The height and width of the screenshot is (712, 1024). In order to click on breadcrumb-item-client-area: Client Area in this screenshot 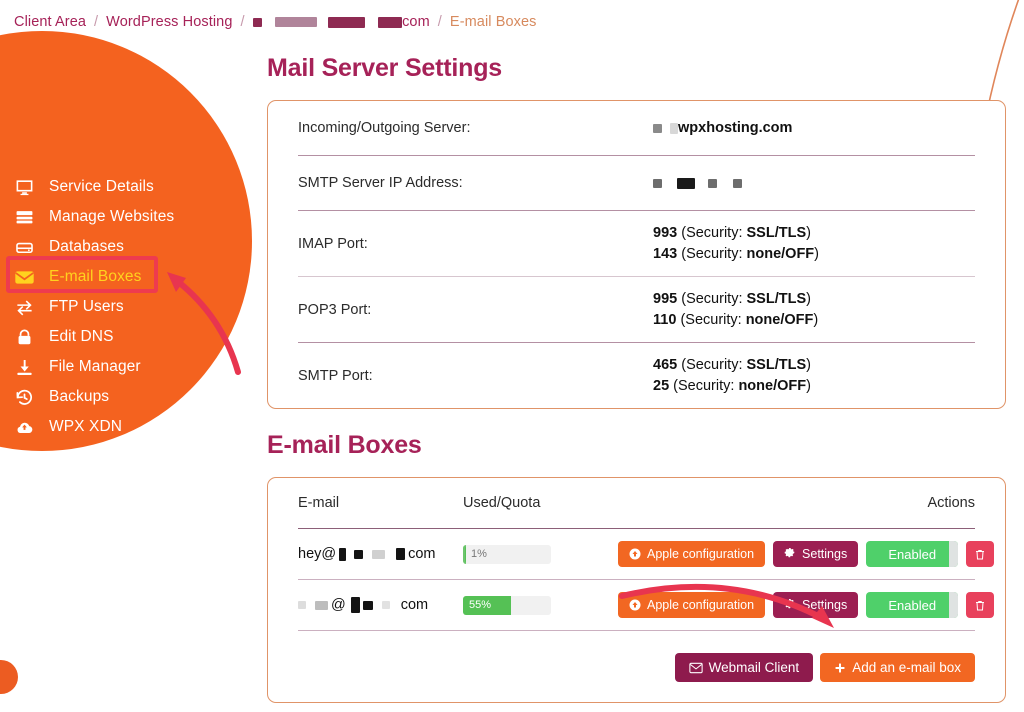, I will do `click(50, 22)`.